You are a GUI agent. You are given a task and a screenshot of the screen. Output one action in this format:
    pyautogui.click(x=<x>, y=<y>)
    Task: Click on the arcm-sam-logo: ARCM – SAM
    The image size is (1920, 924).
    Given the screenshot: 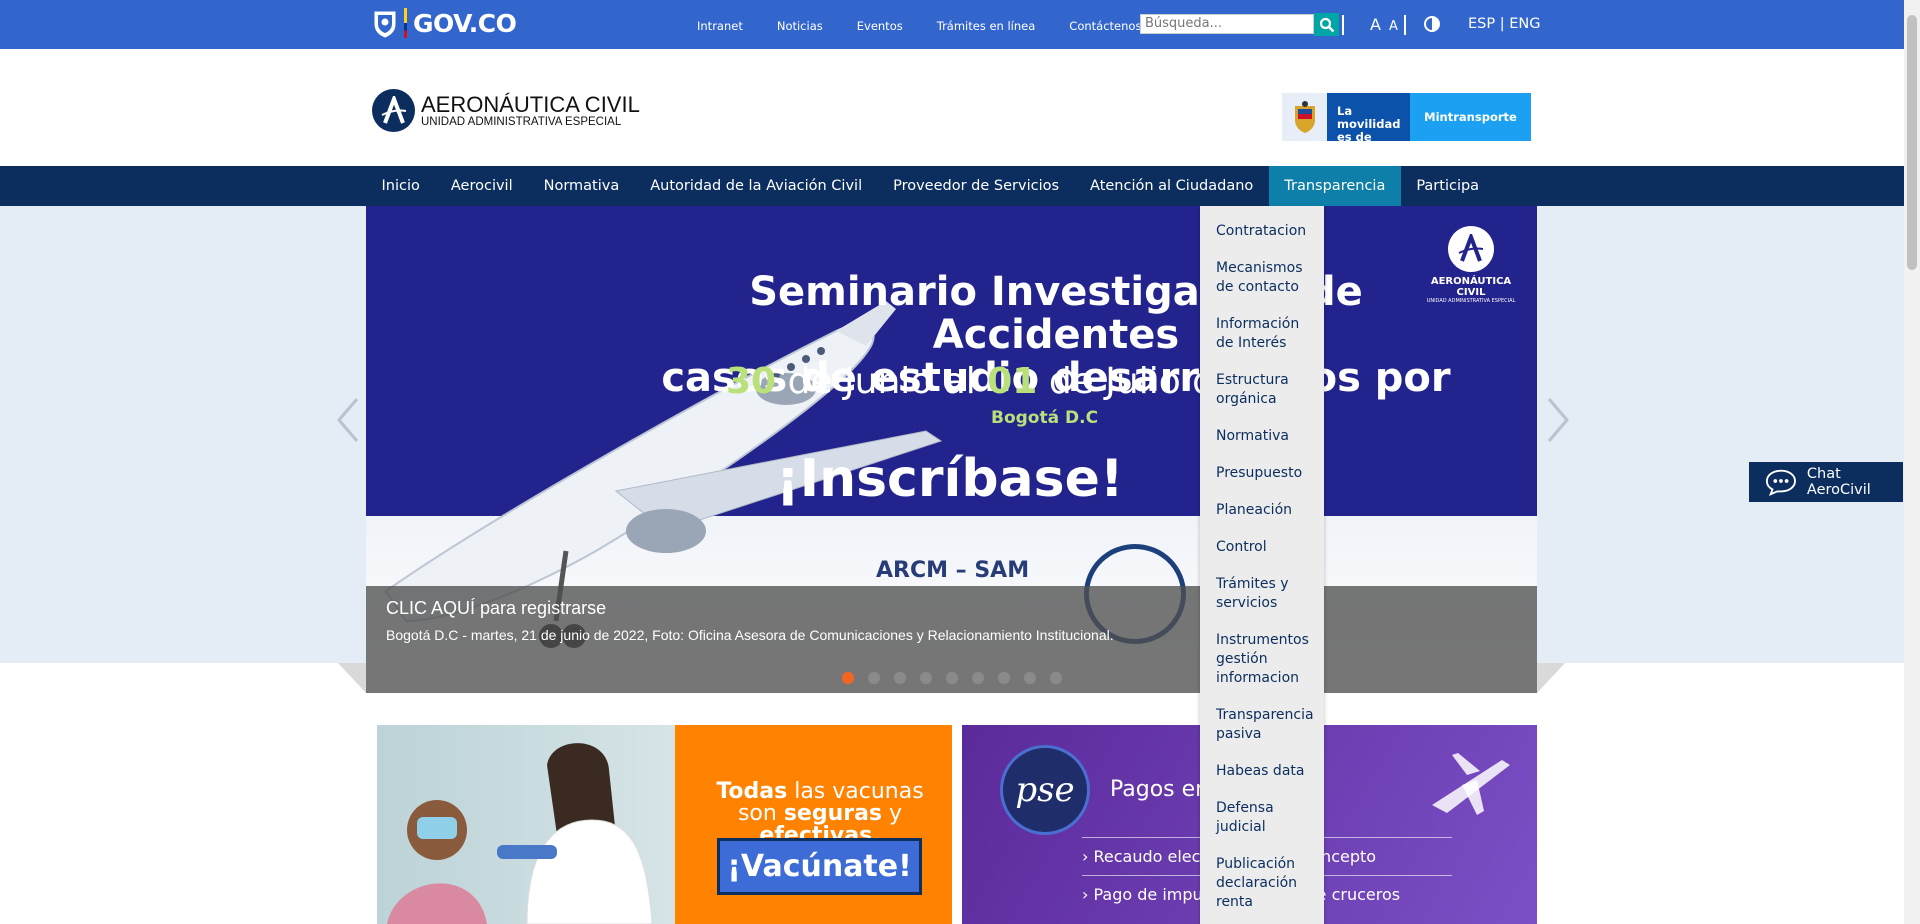 What is the action you would take?
    pyautogui.click(x=953, y=570)
    